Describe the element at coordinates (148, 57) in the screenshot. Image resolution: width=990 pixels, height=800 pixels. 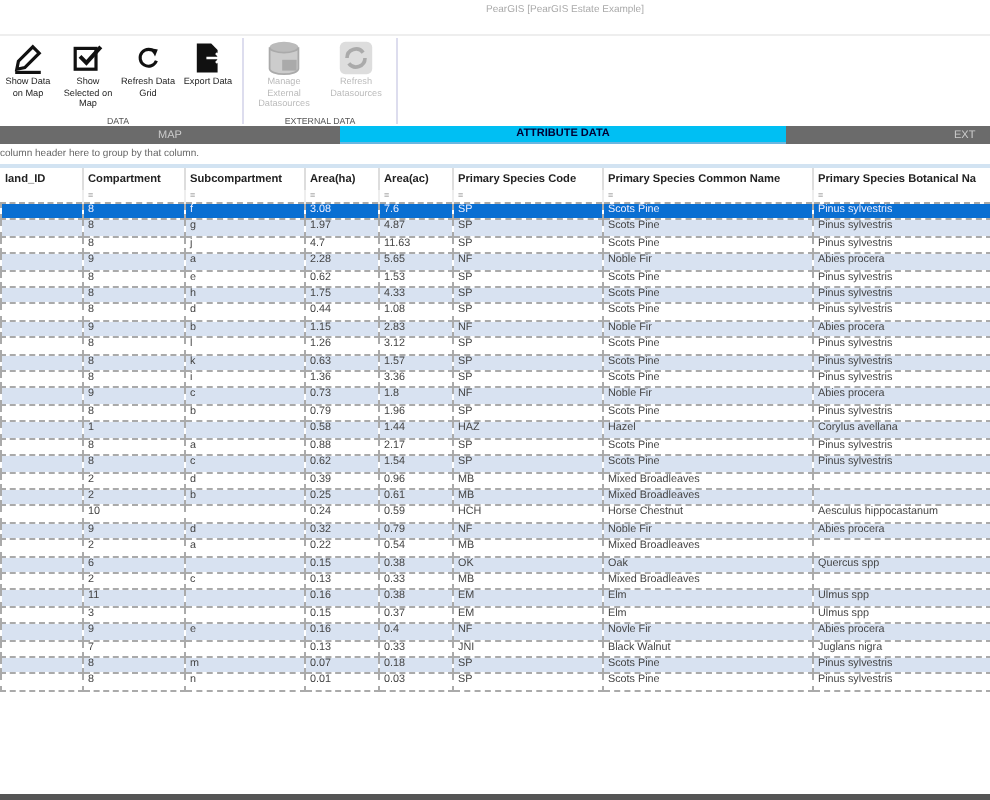
I see `refresh-icon` at that location.